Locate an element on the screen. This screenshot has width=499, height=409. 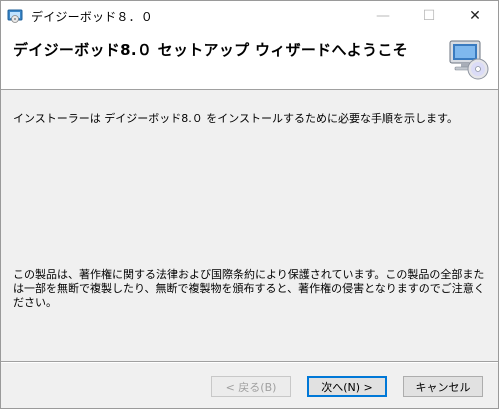
close-button: ✕ is located at coordinates (475, 16).